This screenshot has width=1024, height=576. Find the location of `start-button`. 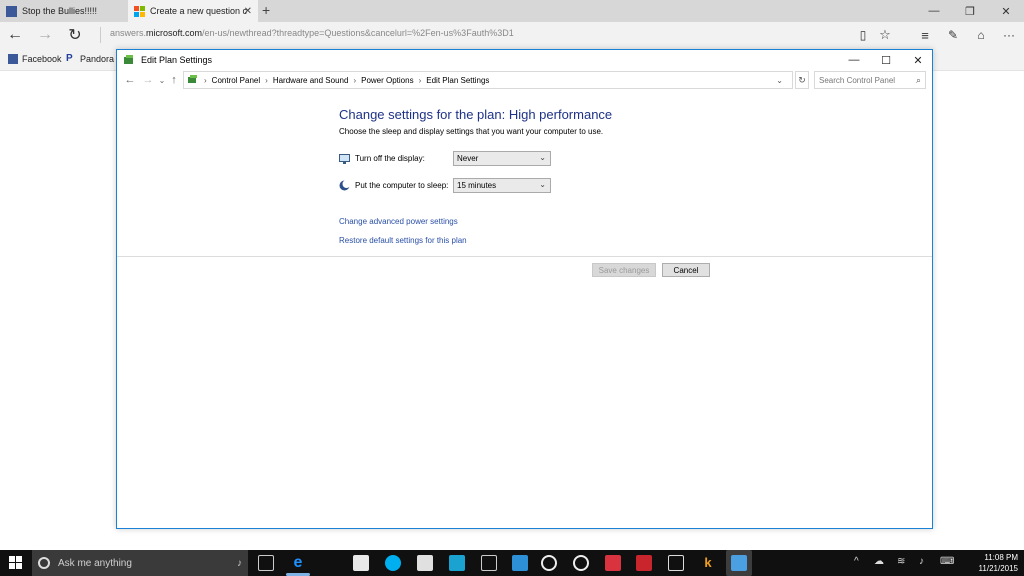

start-button is located at coordinates (16, 563).